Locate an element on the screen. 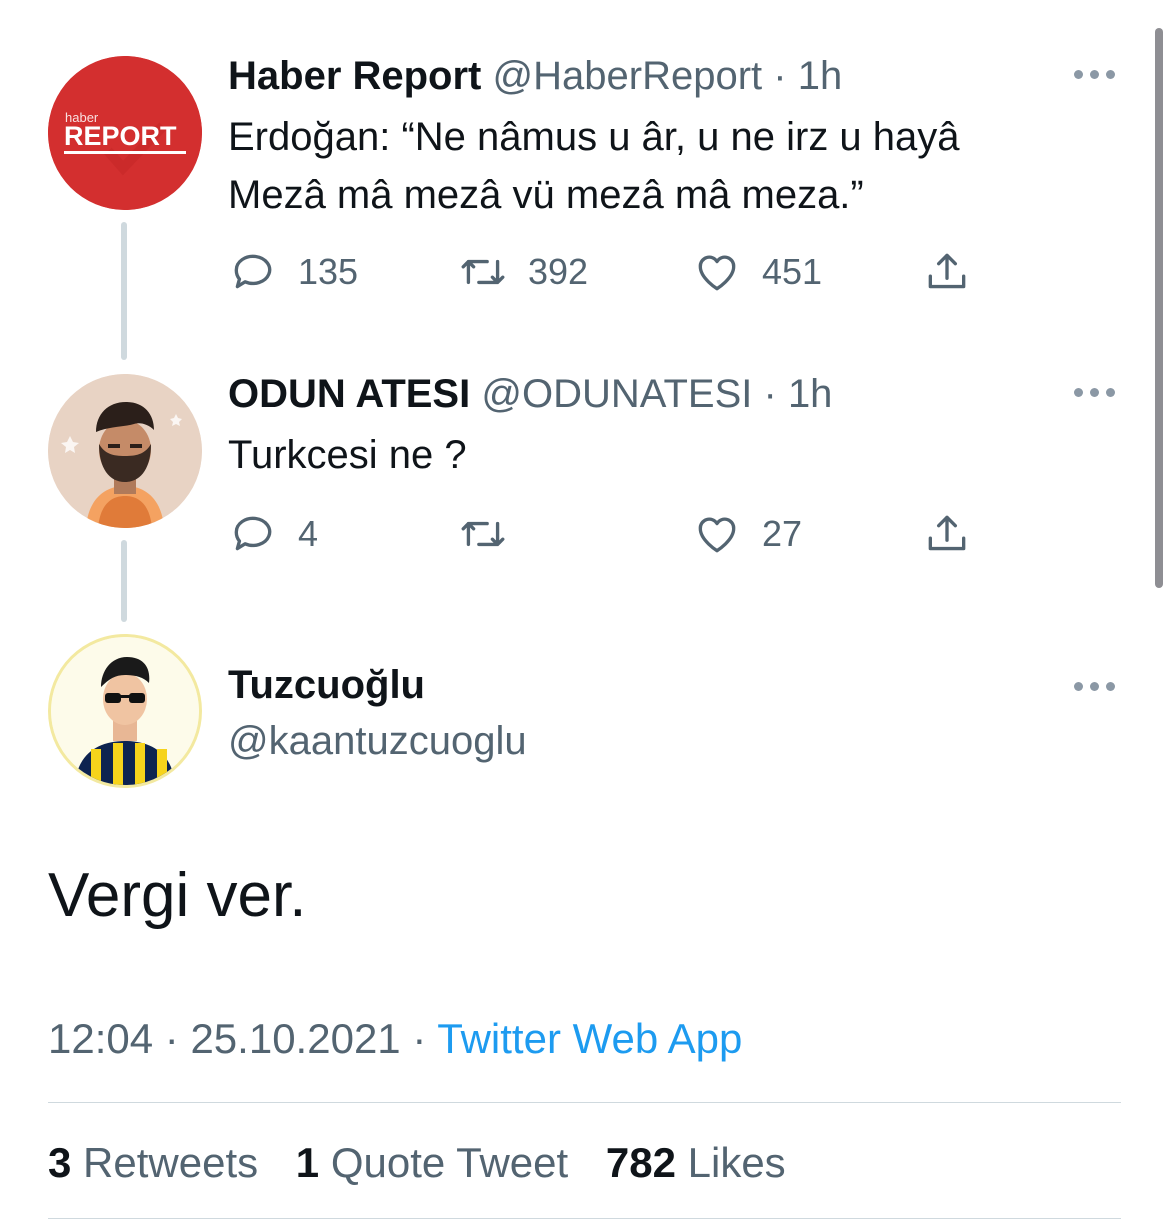 This screenshot has width=1169, height=1229. tweet-text-line: Mezâ mâ mezâ vü mezâ mâ meza.” is located at coordinates (546, 195).